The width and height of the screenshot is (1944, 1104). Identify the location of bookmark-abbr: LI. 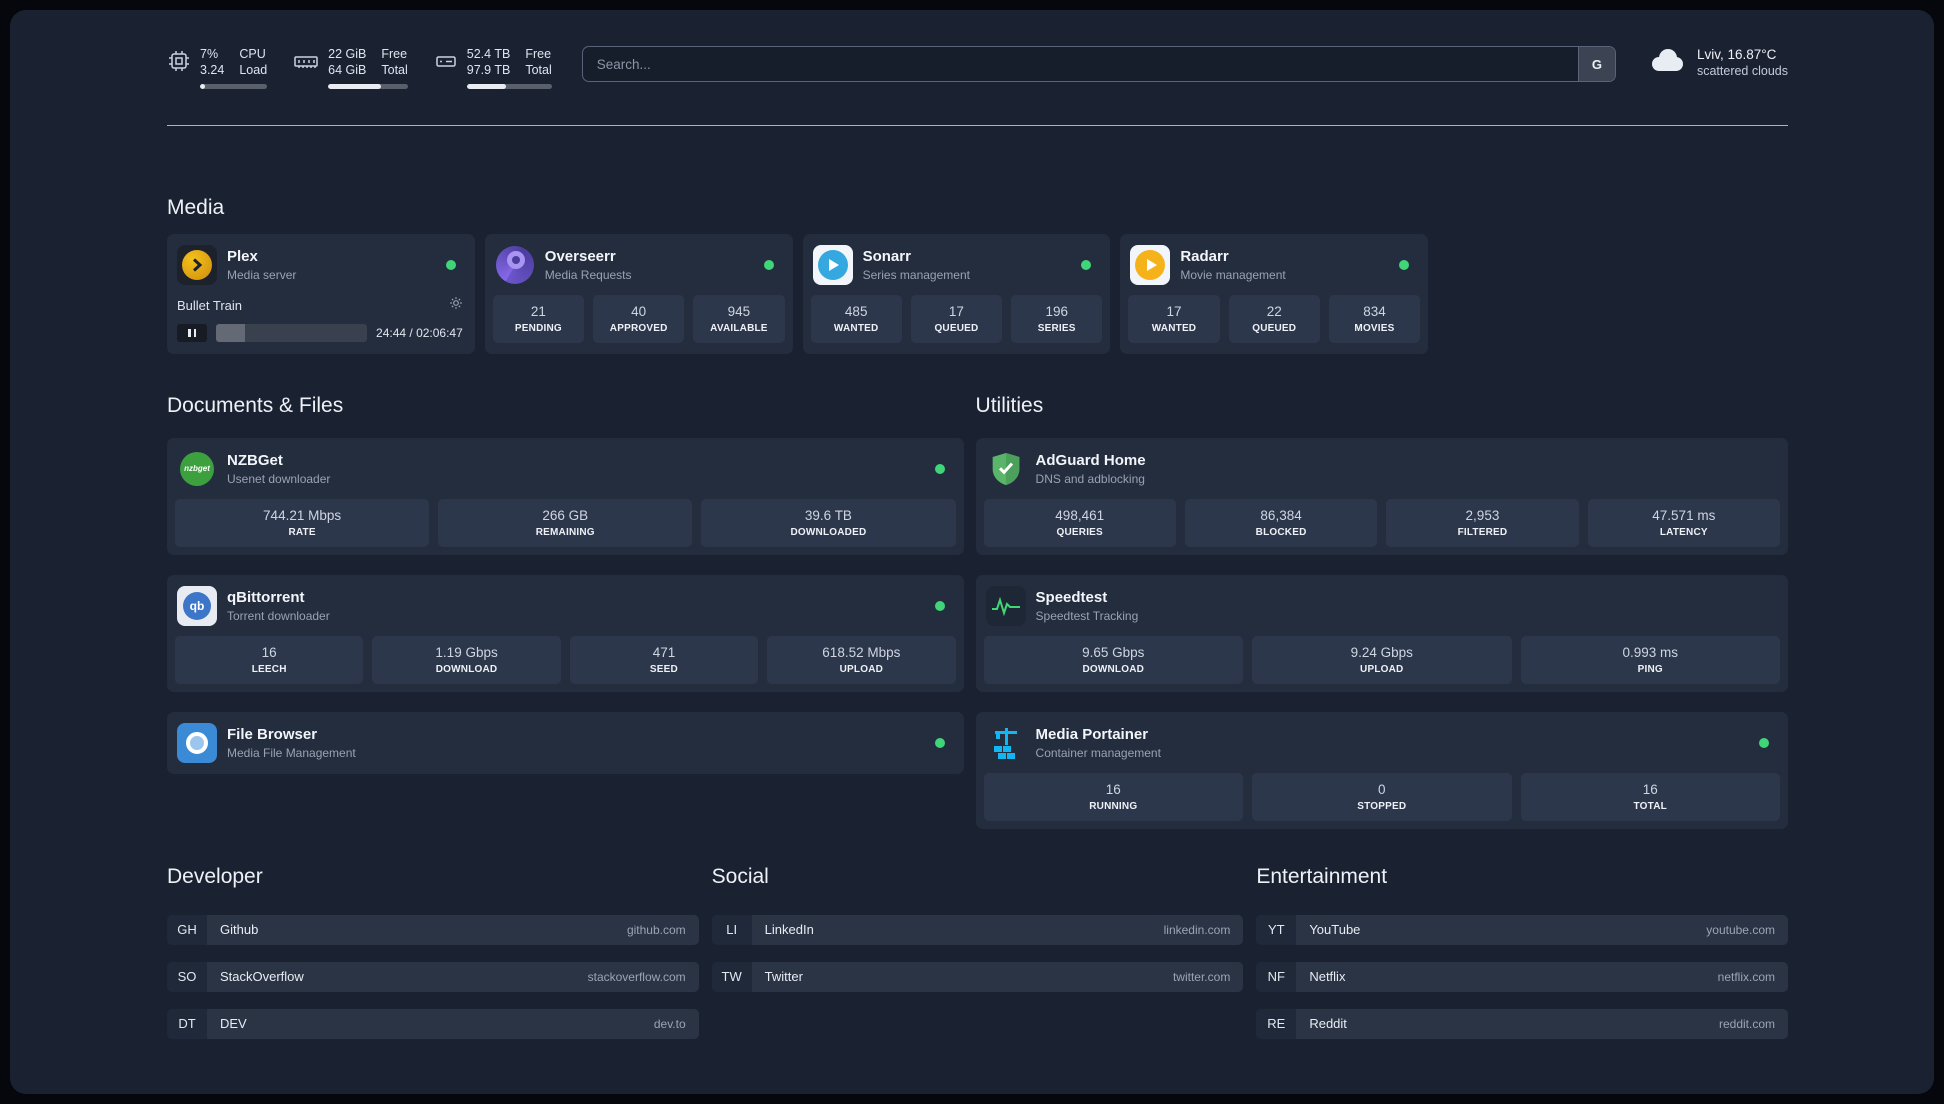
(731, 929).